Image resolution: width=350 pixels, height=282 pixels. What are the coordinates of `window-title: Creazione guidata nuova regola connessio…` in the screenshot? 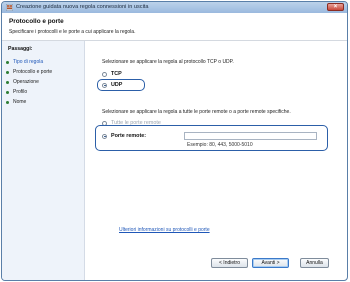 It's located at (82, 7).